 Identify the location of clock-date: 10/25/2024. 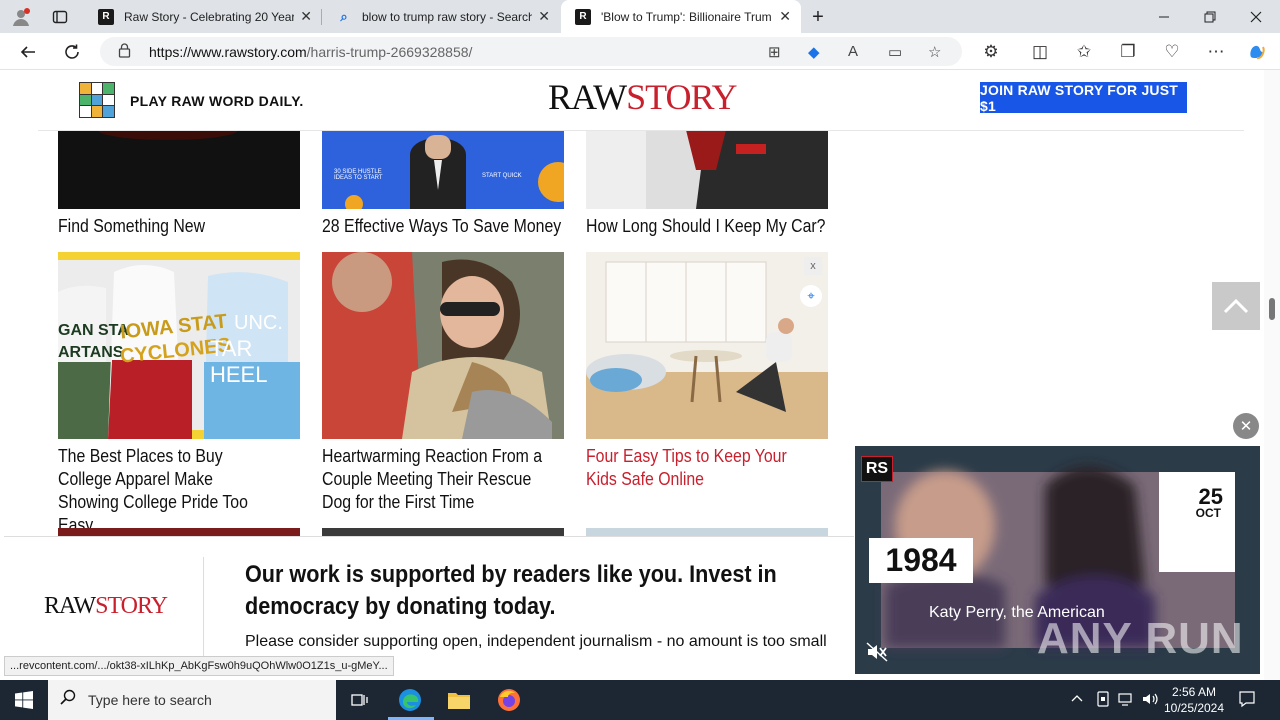
(1194, 708).